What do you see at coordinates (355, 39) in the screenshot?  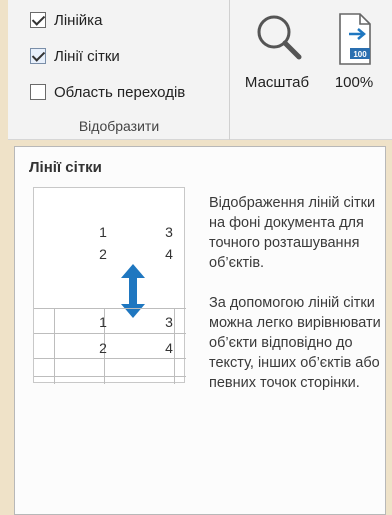 I see `page-100-icon: 100` at bounding box center [355, 39].